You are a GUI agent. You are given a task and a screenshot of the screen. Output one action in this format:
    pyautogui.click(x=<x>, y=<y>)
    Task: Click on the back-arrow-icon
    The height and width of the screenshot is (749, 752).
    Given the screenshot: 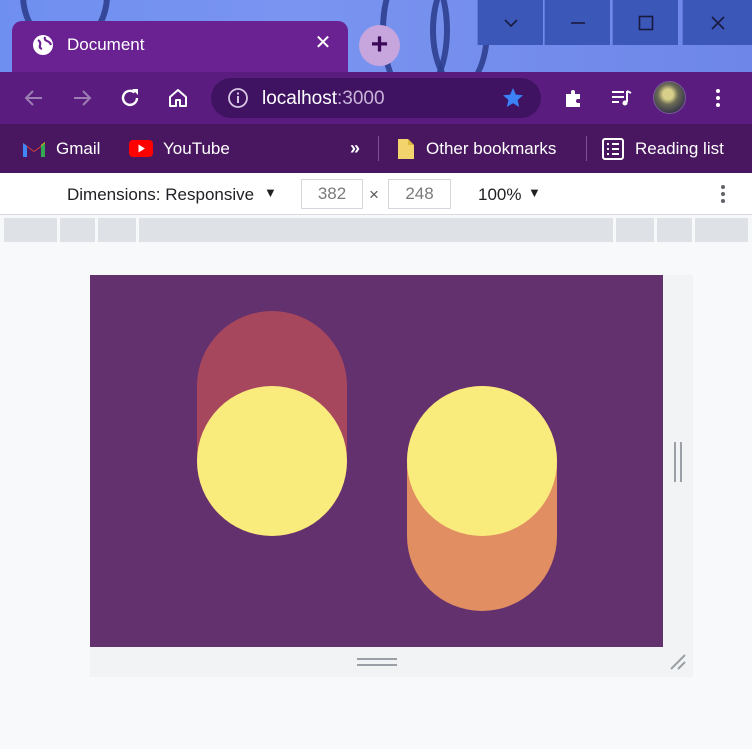 What is the action you would take?
    pyautogui.click(x=33, y=98)
    